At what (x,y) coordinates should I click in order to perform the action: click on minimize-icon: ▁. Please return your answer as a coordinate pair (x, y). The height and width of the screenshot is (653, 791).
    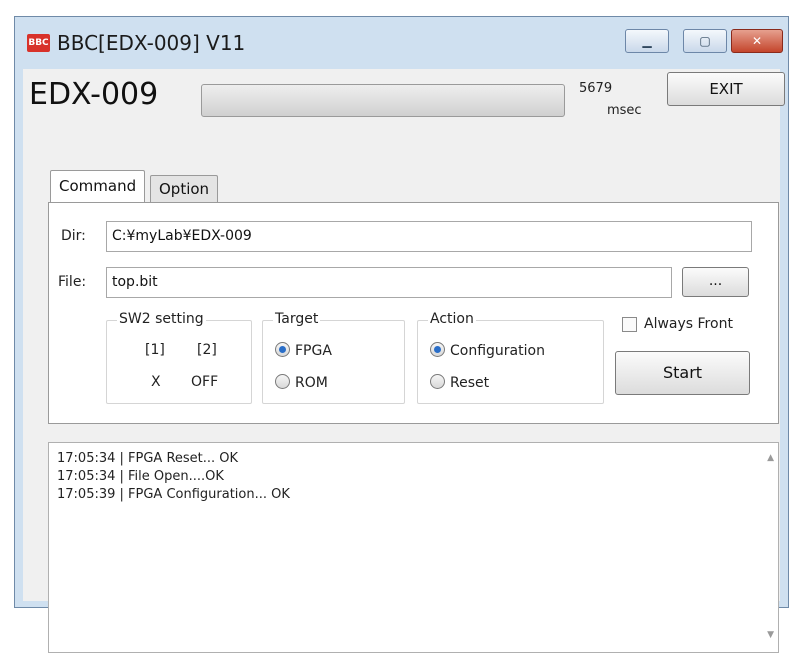
    Looking at the image, I should click on (647, 41).